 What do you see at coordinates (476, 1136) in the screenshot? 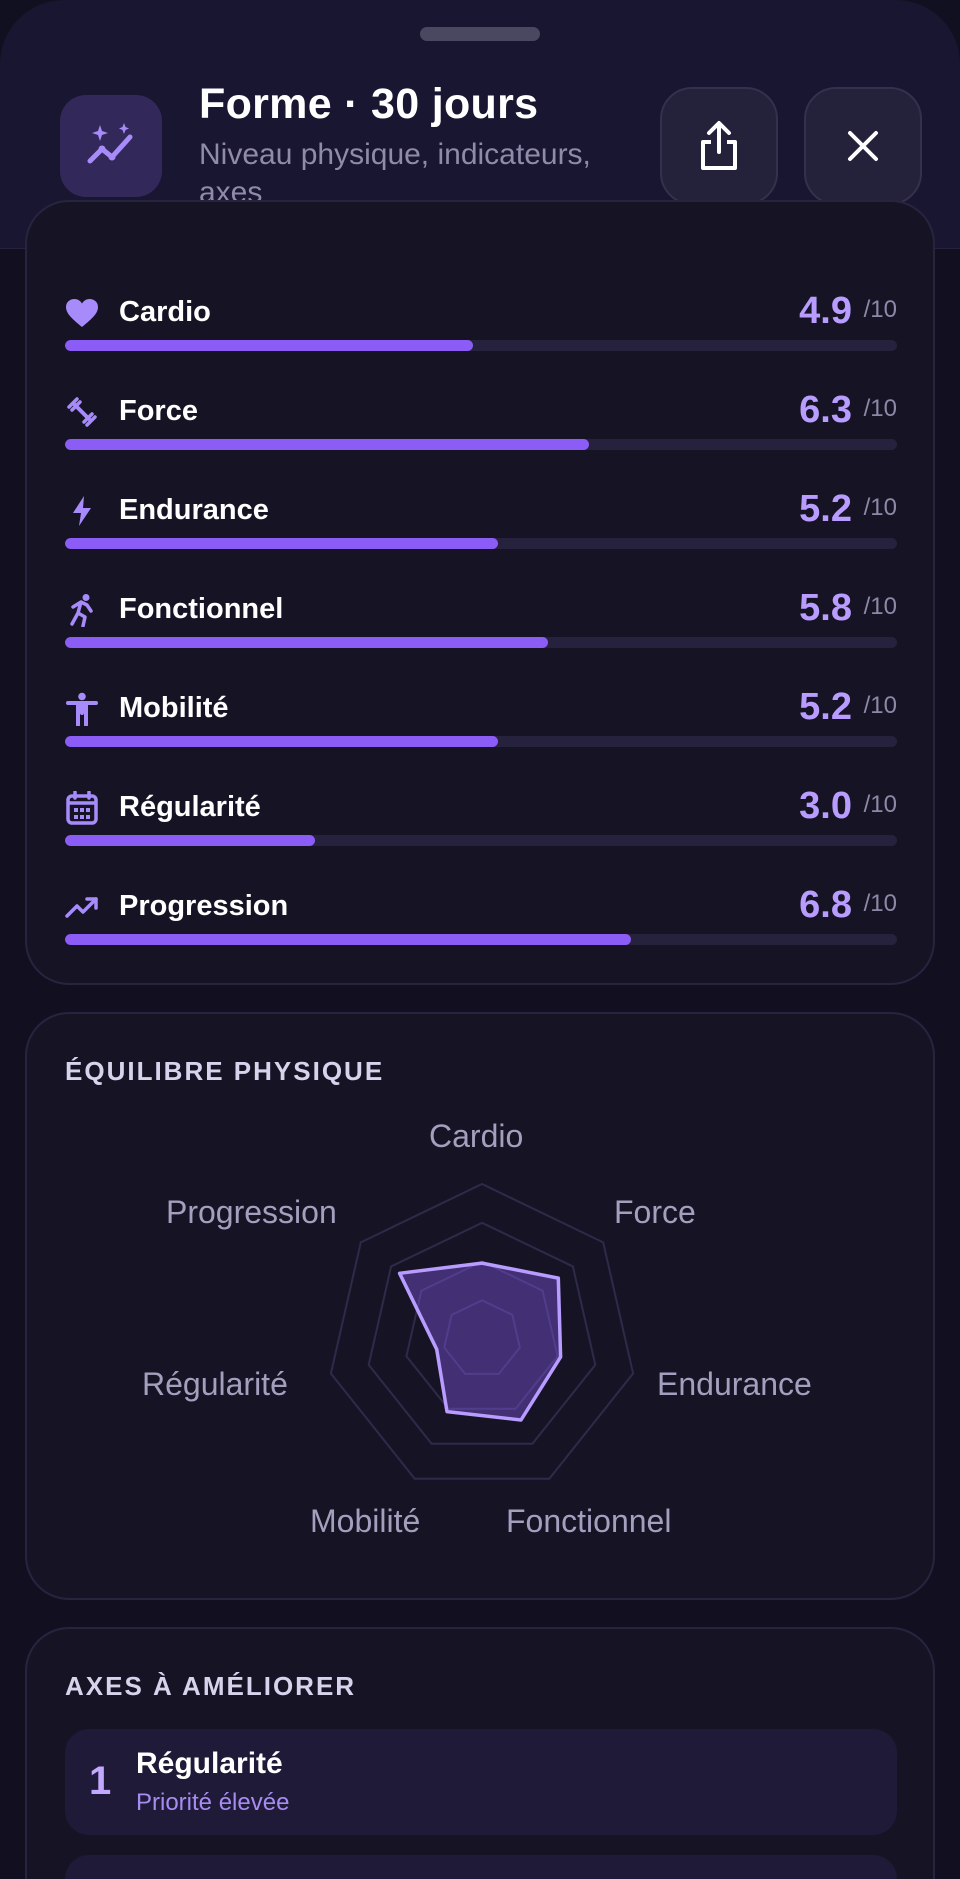
I see `radar-axis-label: Cardio` at bounding box center [476, 1136].